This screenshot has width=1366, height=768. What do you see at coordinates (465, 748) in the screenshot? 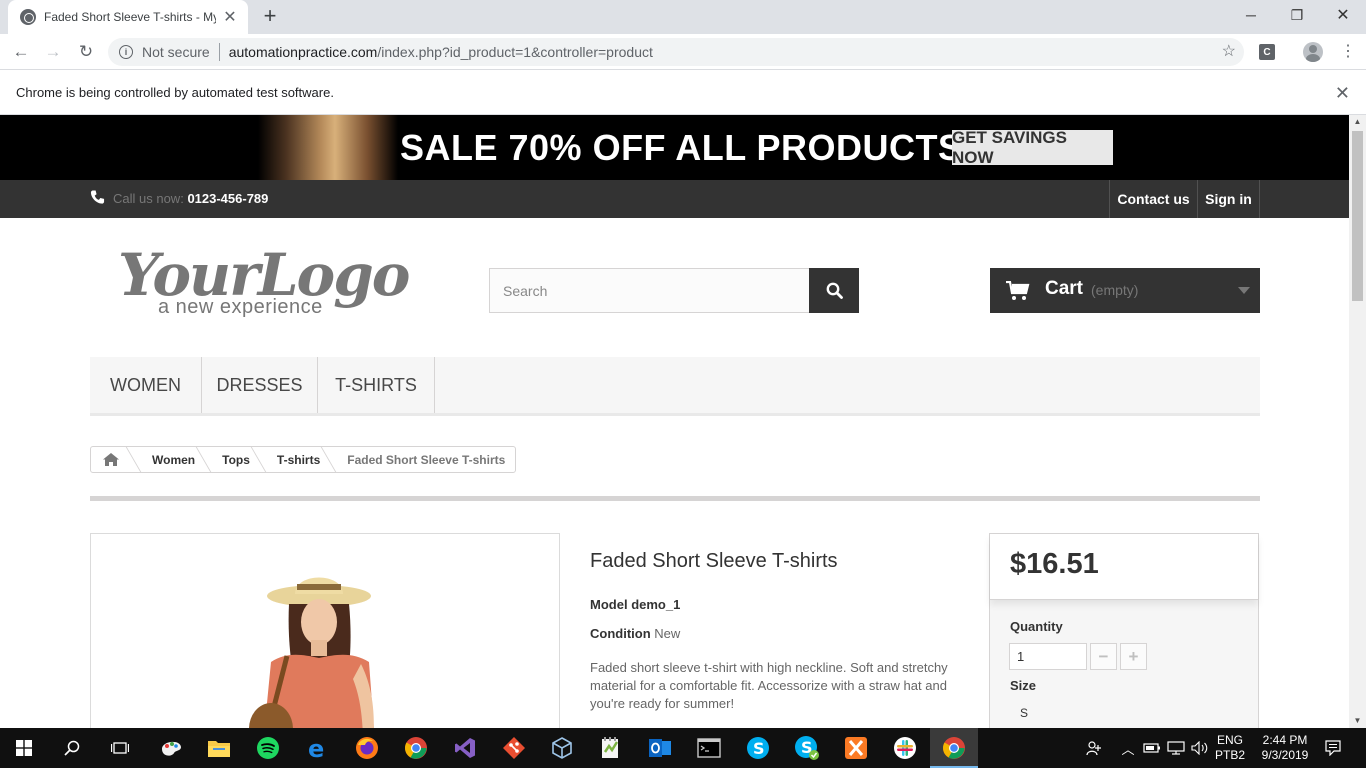
I see `visual-studio-icon` at bounding box center [465, 748].